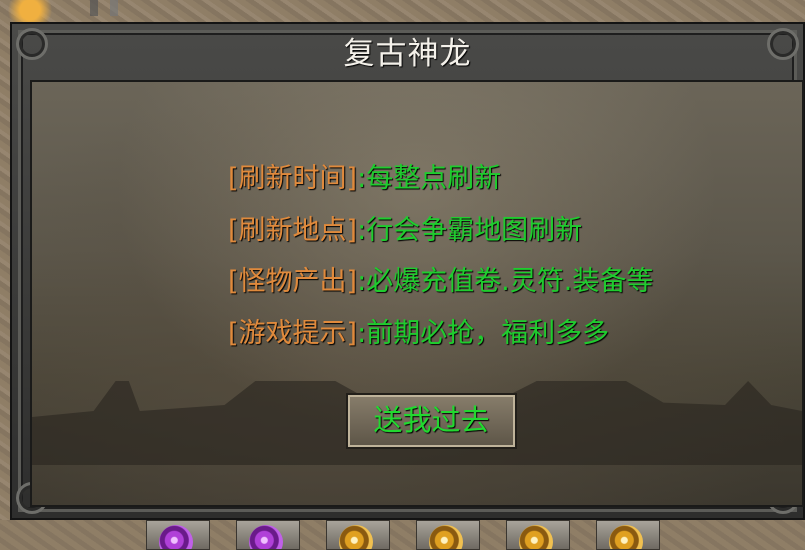  I want to click on info-line-monster-drops: [怪物产出]:必爆充值卷.灵符.装备等, so click(440, 278).